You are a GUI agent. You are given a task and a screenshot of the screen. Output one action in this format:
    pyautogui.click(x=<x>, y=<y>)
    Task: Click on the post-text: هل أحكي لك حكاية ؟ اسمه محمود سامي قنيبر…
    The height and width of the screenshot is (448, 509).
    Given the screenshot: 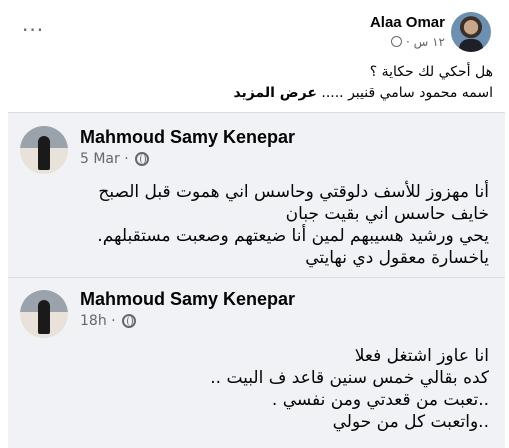 What is the action you would take?
    pyautogui.click(x=363, y=83)
    